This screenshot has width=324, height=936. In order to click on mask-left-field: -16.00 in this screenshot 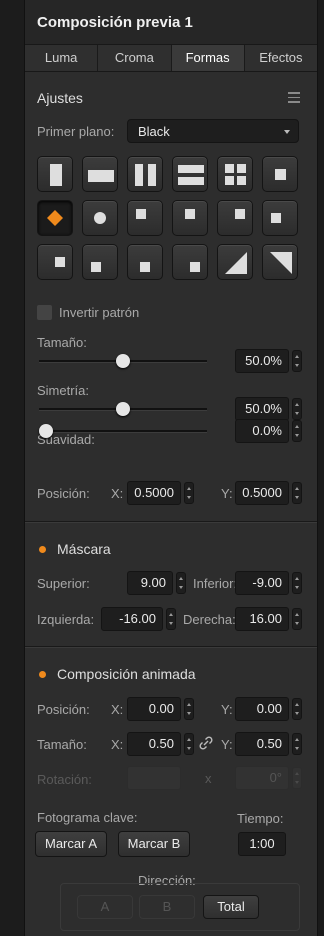, I will do `click(132, 619)`.